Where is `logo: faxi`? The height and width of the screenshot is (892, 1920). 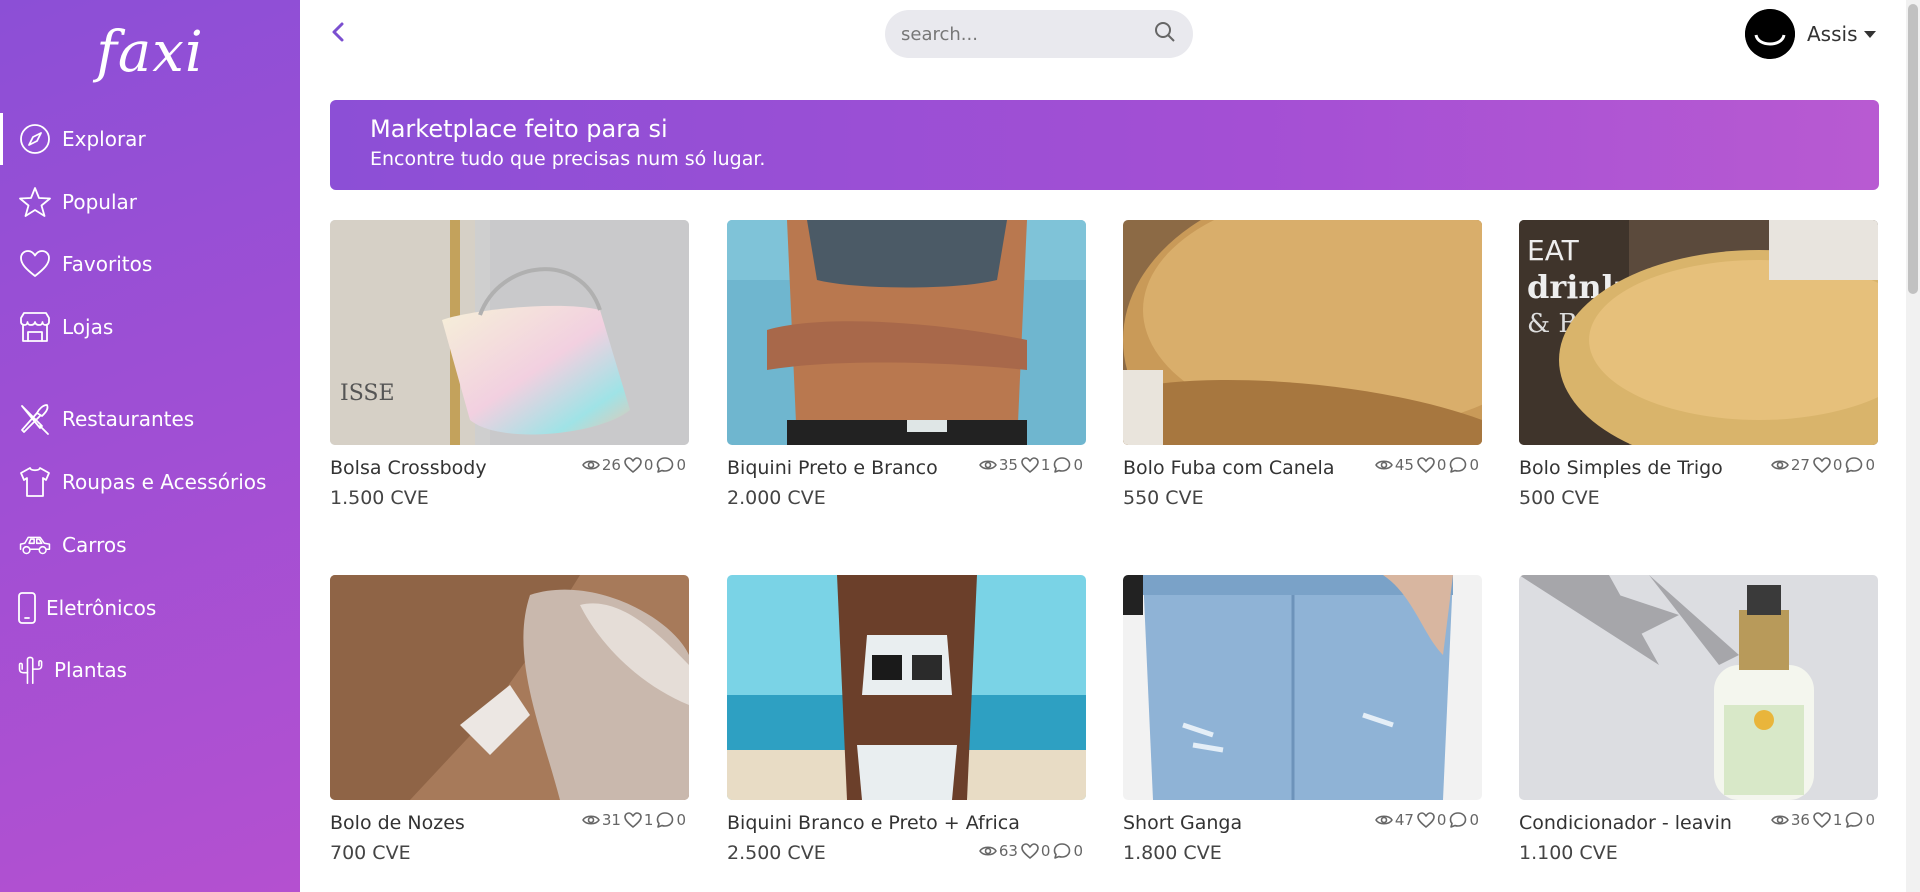
logo: faxi is located at coordinates (150, 52).